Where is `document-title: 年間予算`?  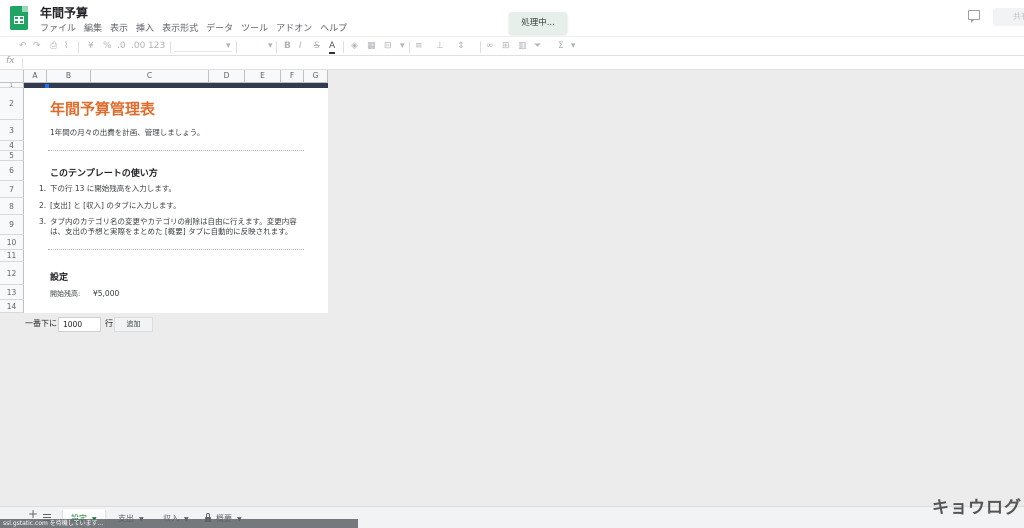
document-title: 年間予算 is located at coordinates (64, 12).